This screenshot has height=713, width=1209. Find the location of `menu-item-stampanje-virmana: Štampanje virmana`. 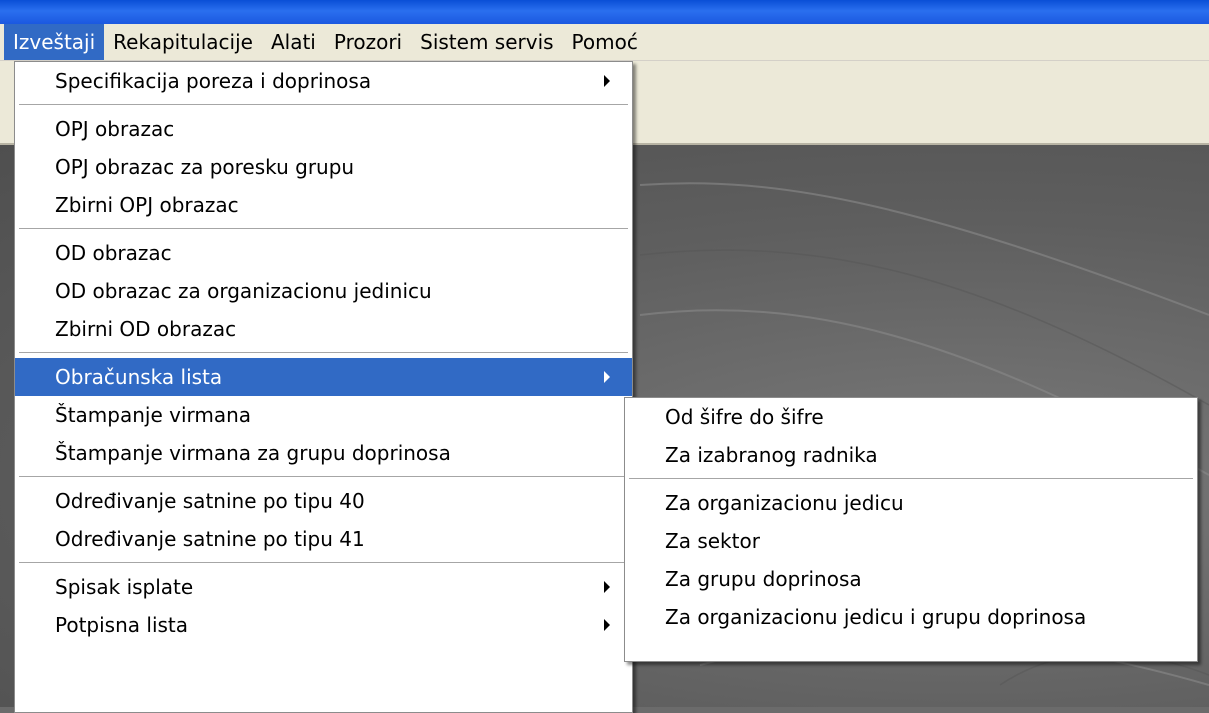

menu-item-stampanje-virmana: Štampanje virmana is located at coordinates (323, 415).